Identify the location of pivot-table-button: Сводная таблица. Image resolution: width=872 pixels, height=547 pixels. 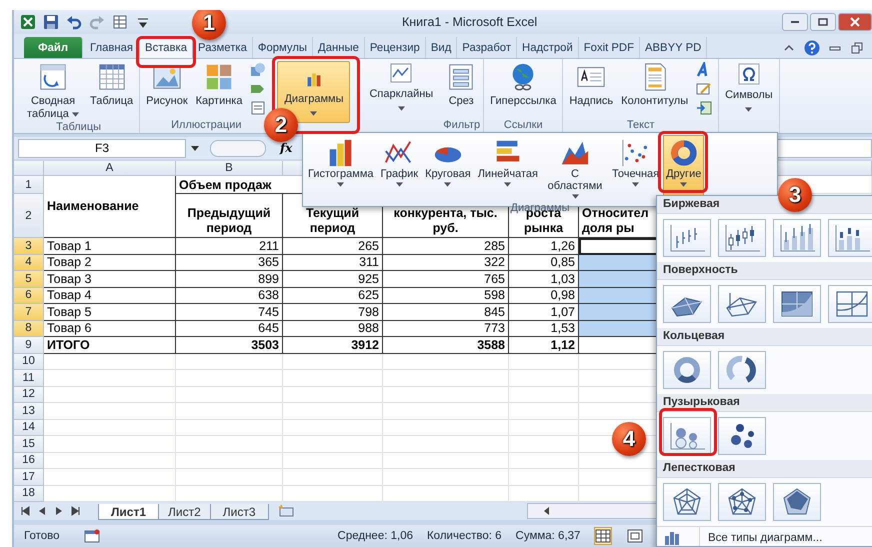
(53, 91).